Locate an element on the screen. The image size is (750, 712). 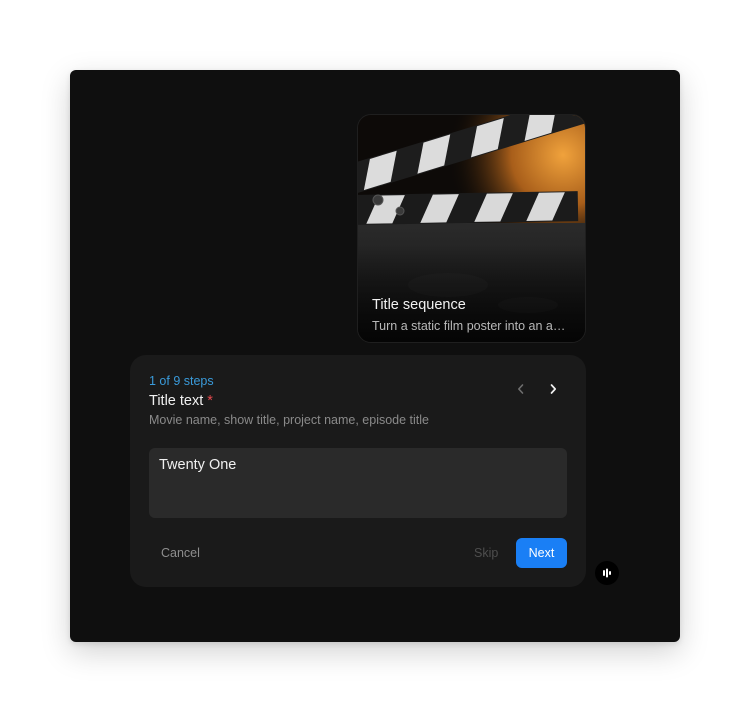
next-step-arrow-button is located at coordinates (553, 389).